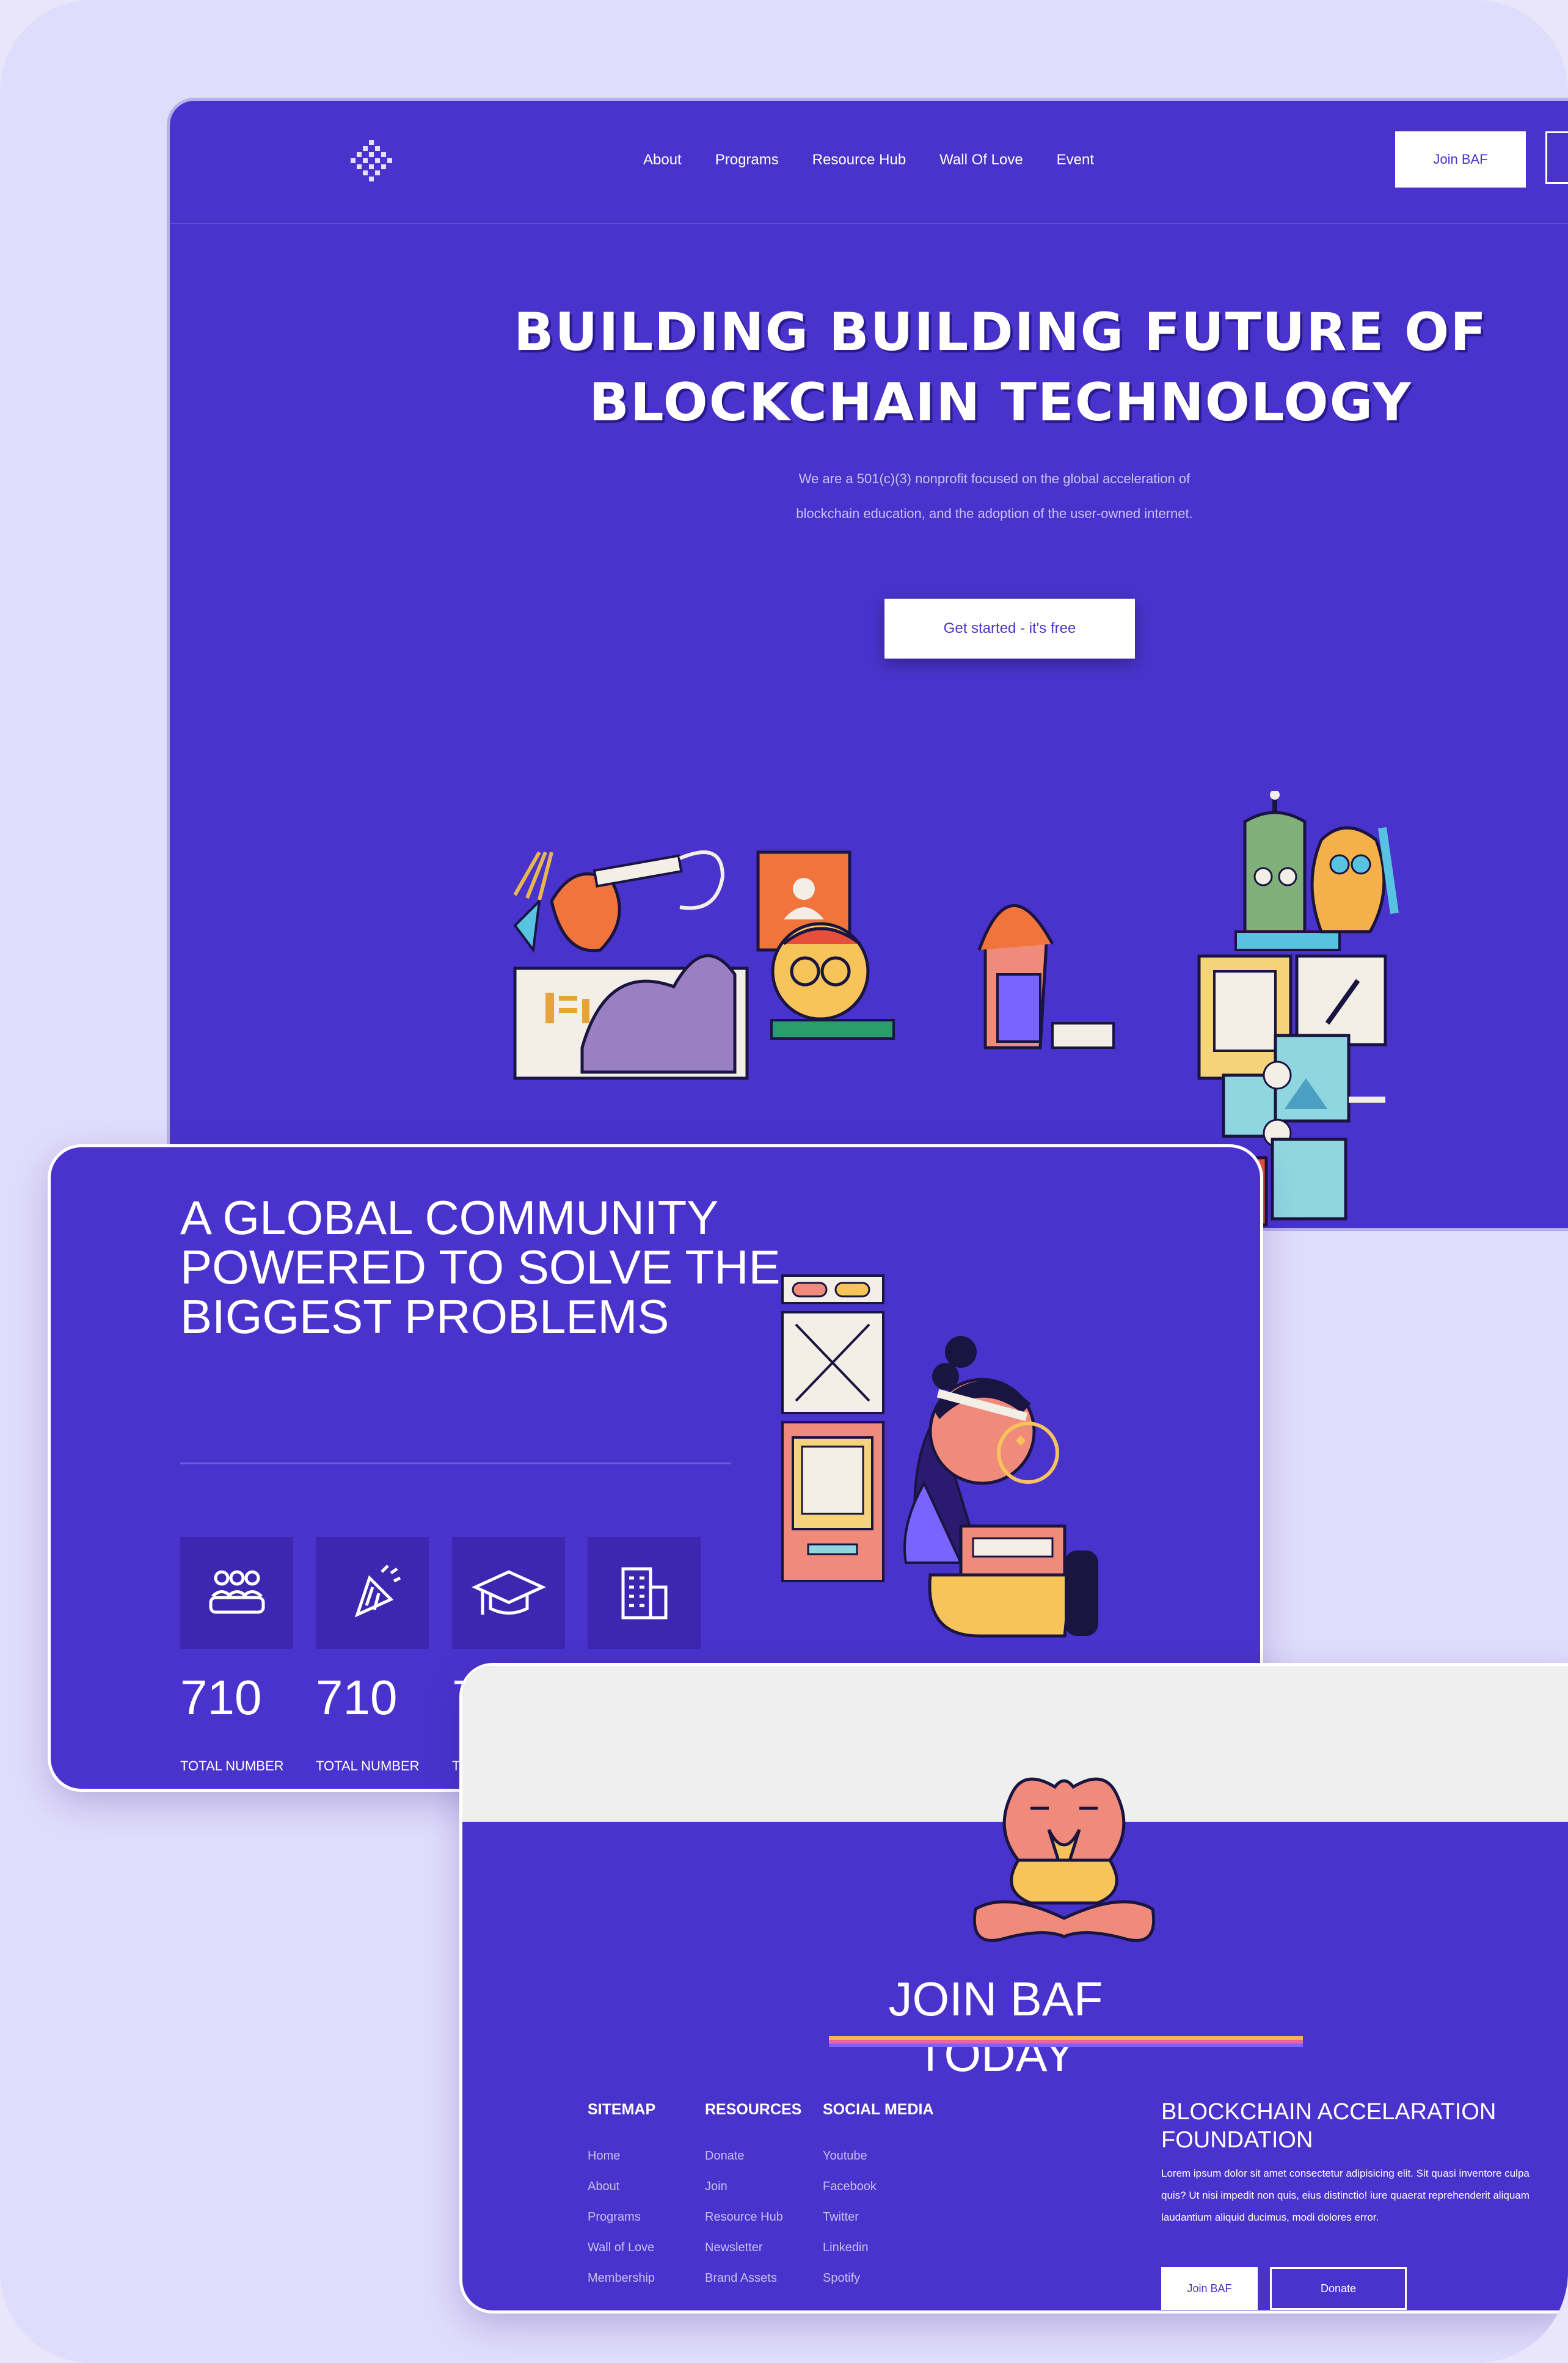  What do you see at coordinates (449, 1217) in the screenshot?
I see `community-title-line-1: A GLOBAL COMMUNITY` at bounding box center [449, 1217].